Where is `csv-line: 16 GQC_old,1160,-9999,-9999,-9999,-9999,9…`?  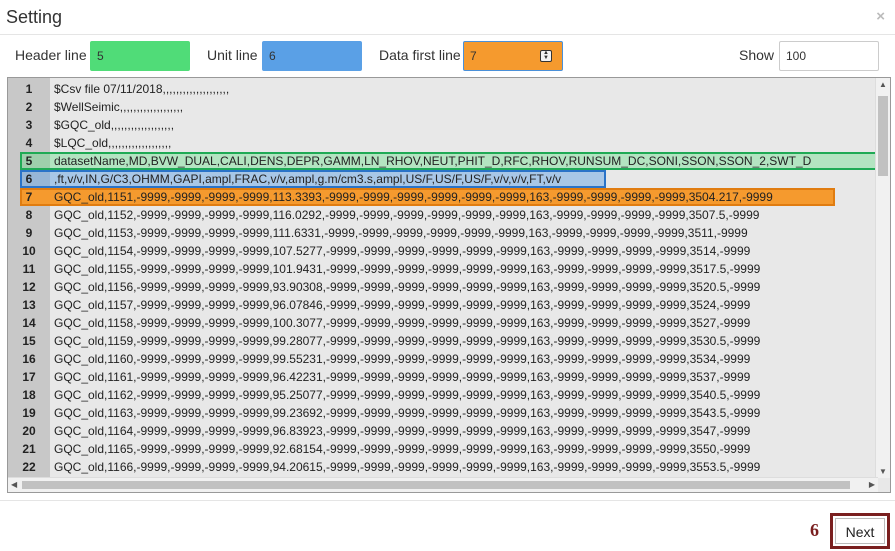 csv-line: 16 GQC_old,1160,-9999,-9999,-9999,-9999,9… is located at coordinates (443, 359).